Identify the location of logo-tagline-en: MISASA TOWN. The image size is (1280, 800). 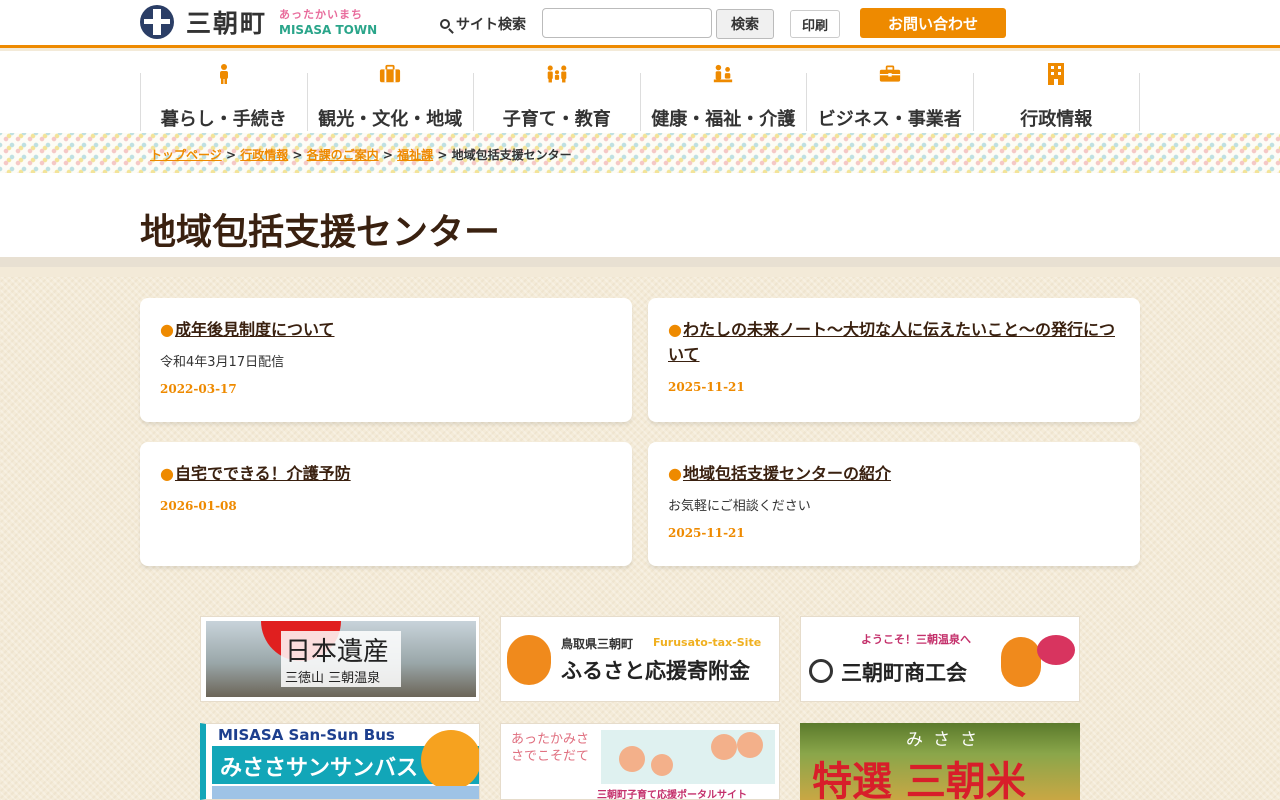
(328, 29).